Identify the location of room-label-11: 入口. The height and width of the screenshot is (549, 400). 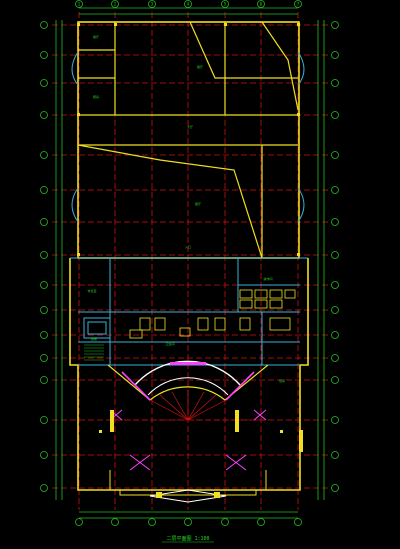
(188, 247).